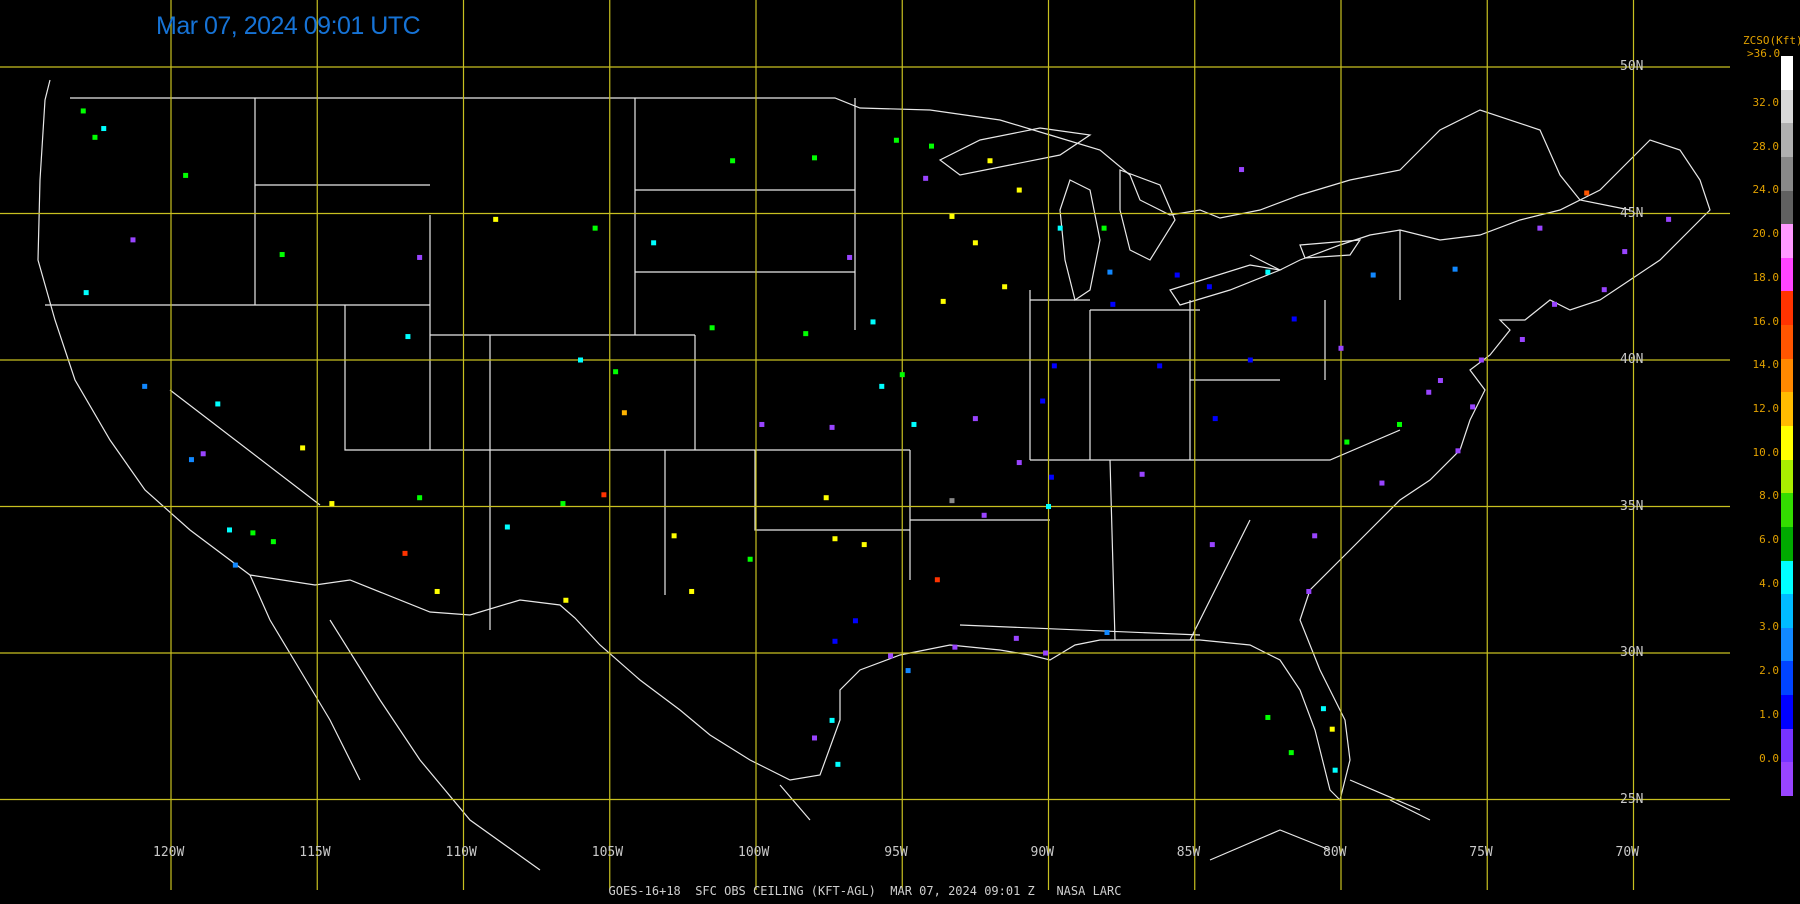 The width and height of the screenshot is (1800, 904). What do you see at coordinates (1769, 539) in the screenshot?
I see `legend-tick-label: 6.0` at bounding box center [1769, 539].